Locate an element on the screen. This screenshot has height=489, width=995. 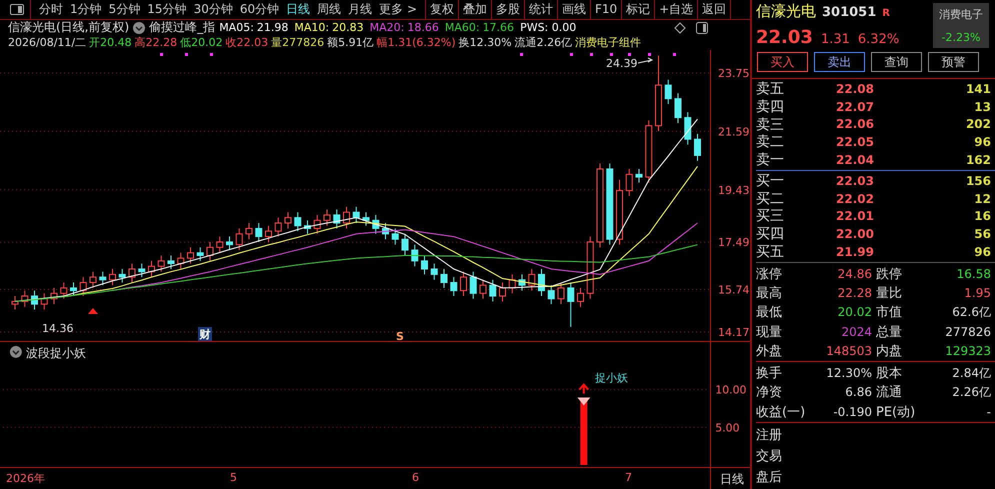
quote-value: 消费电子组件 is located at coordinates (608, 42).